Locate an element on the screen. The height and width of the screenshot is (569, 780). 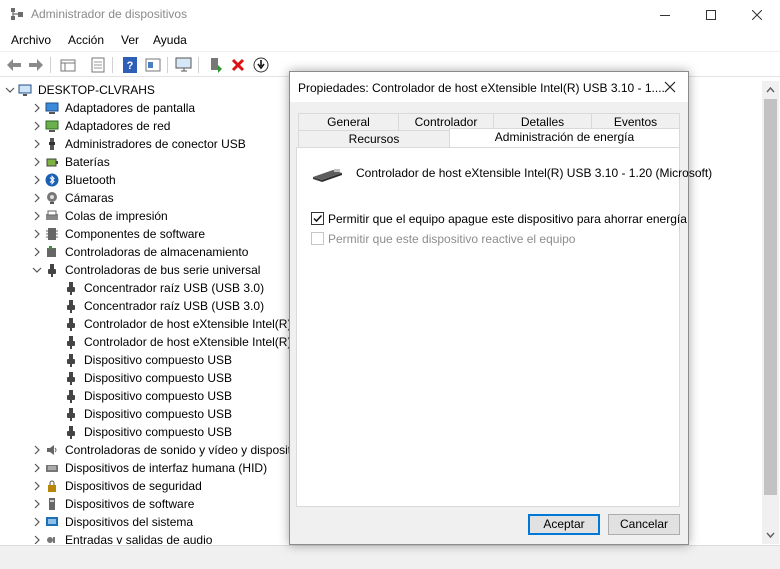
cancel-button: Cancelar is located at coordinates (644, 524).